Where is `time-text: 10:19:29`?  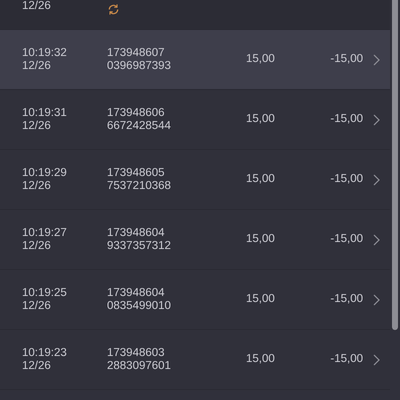 time-text: 10:19:29 is located at coordinates (45, 173).